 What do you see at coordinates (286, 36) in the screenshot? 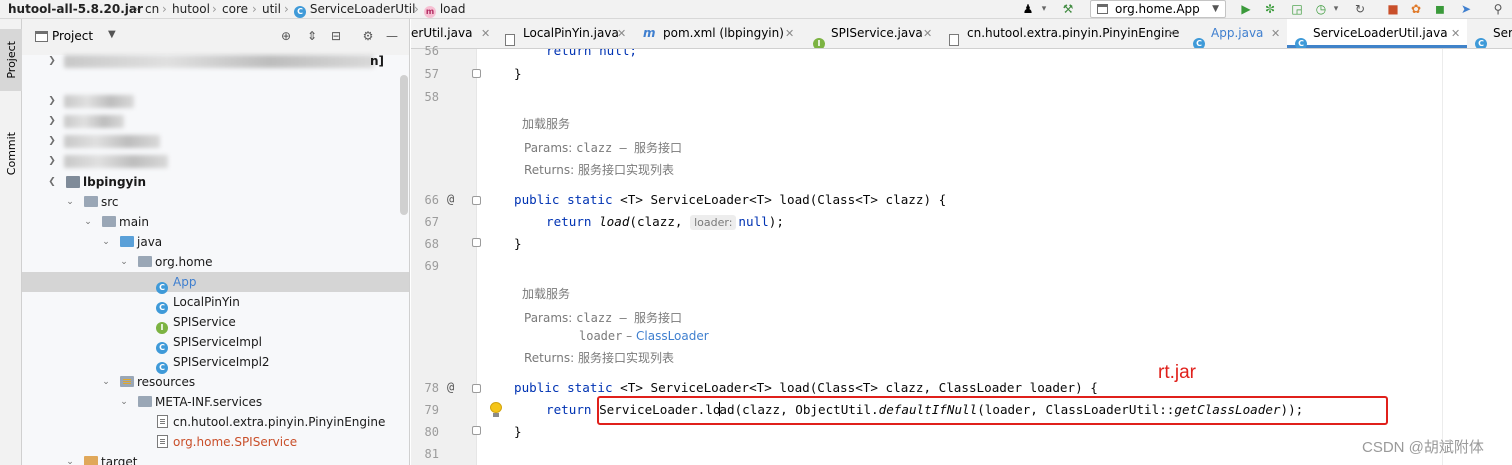
I see `locate-icon: ⊕` at bounding box center [286, 36].